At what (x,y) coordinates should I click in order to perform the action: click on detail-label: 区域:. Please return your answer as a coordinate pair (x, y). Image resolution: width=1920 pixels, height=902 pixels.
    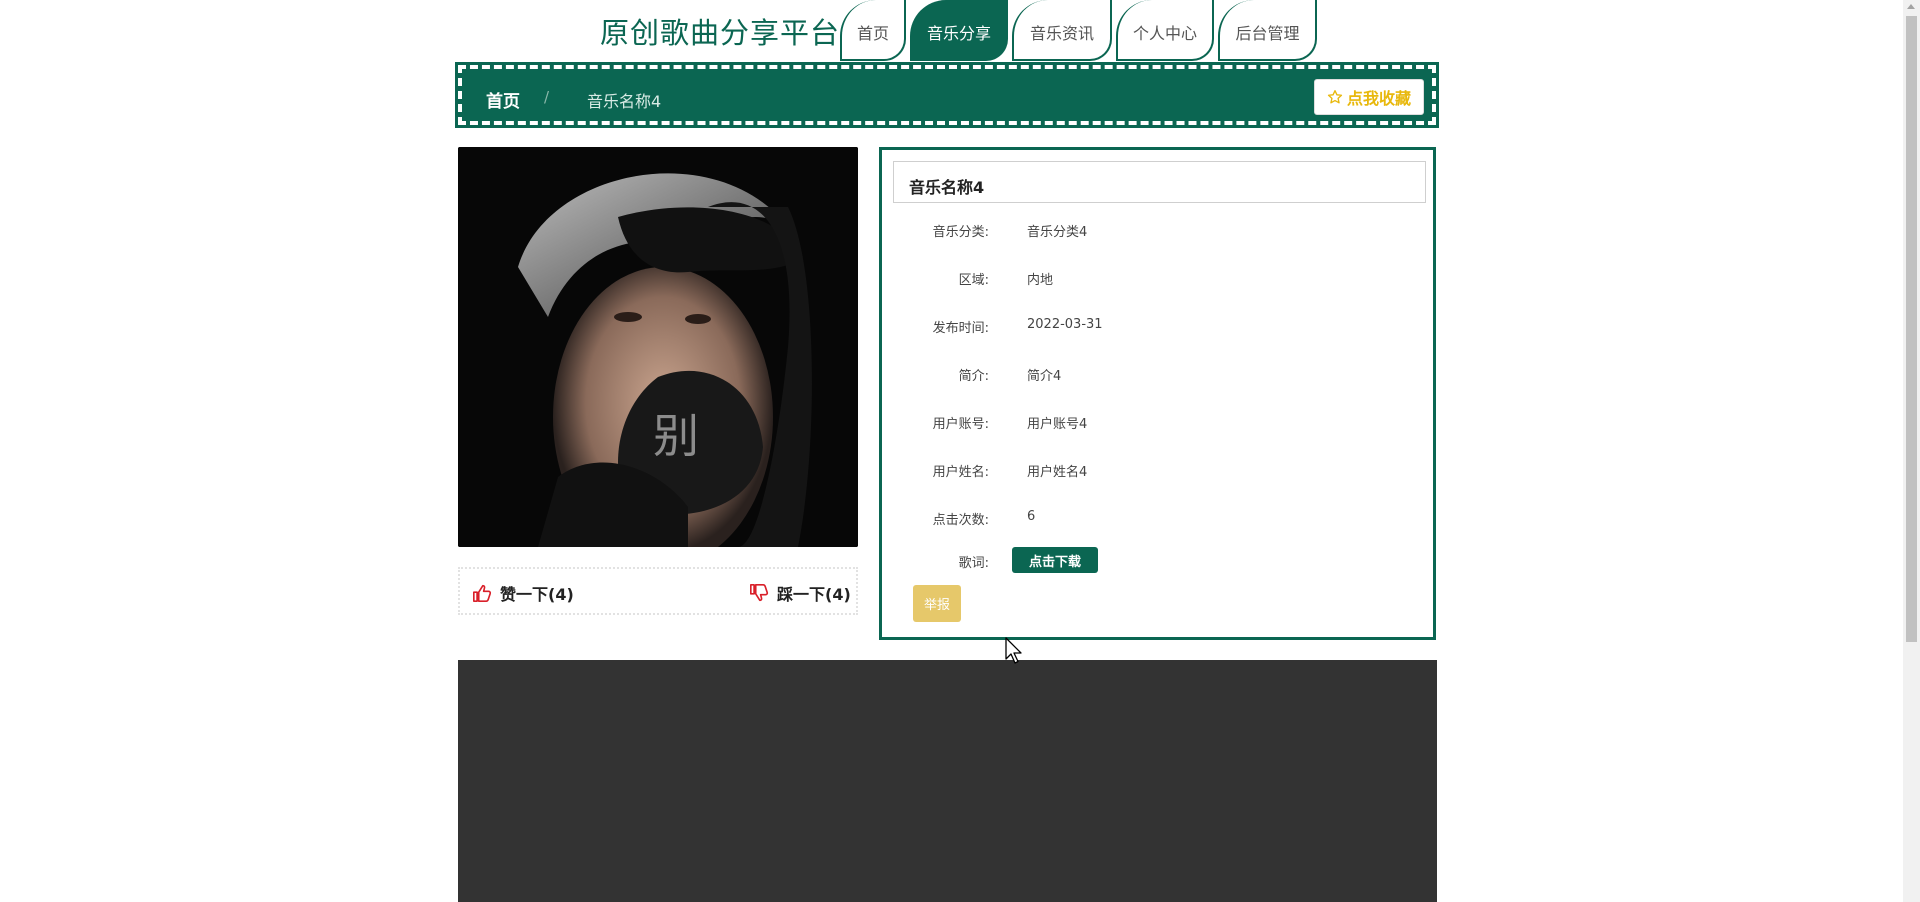
    Looking at the image, I should click on (973, 280).